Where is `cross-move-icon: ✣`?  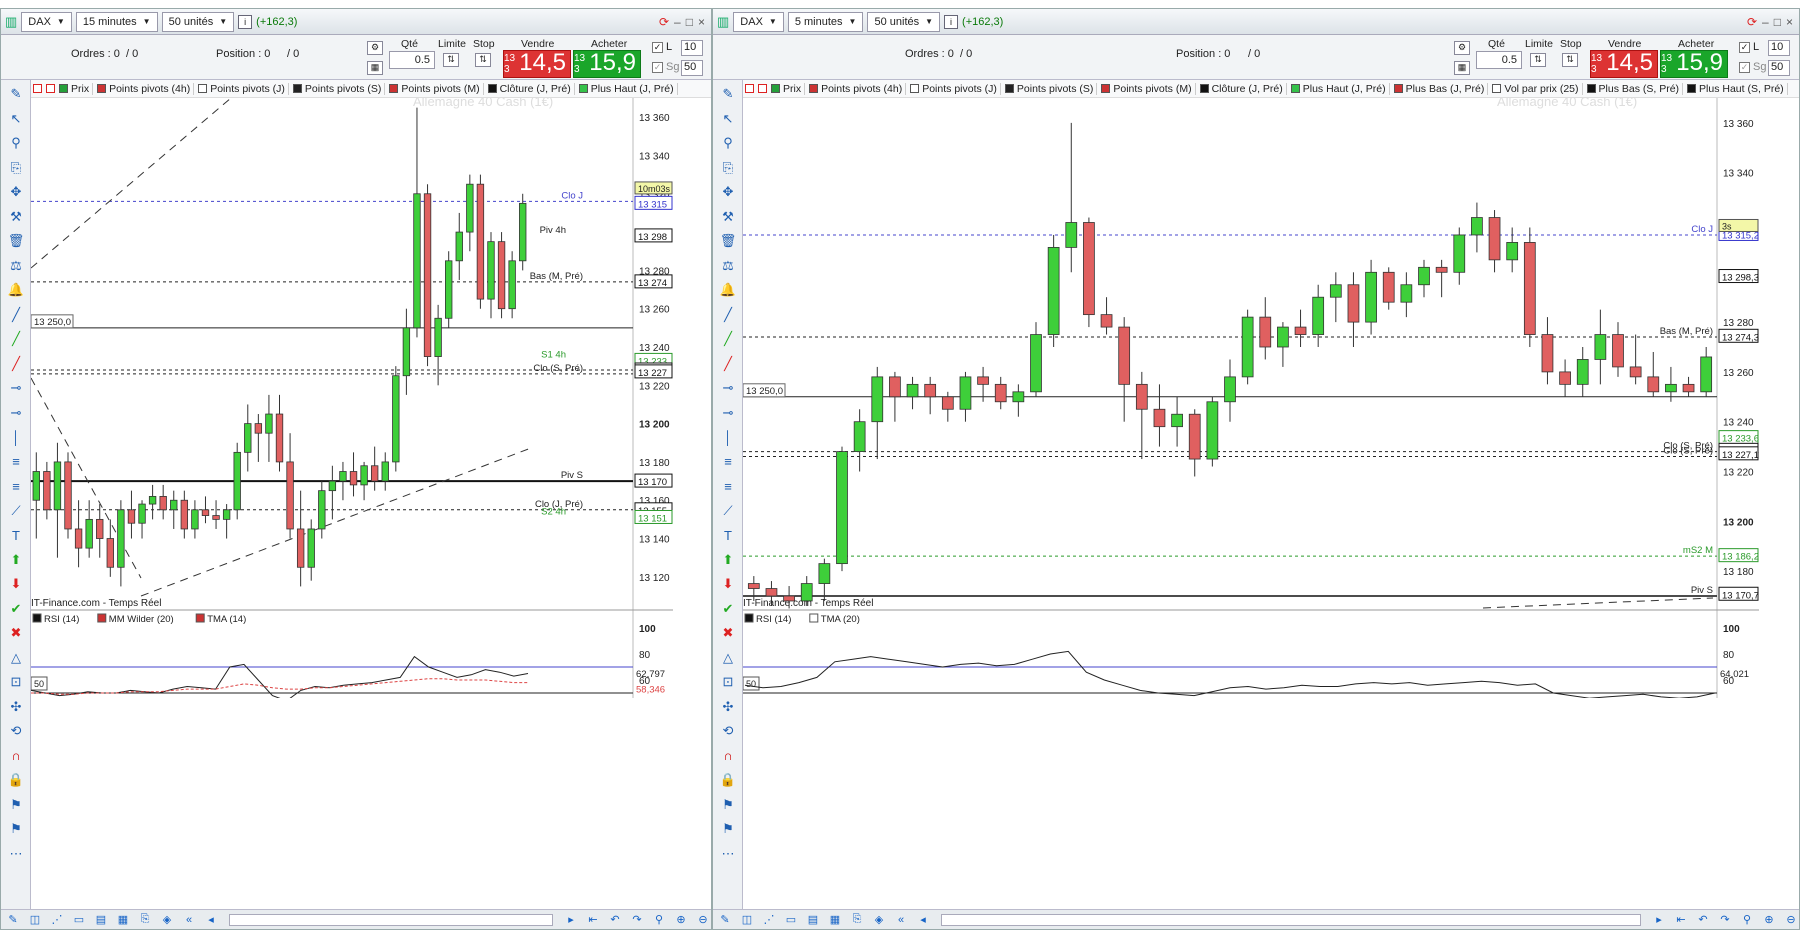
cross-move-icon: ✣ is located at coordinates (16, 707).